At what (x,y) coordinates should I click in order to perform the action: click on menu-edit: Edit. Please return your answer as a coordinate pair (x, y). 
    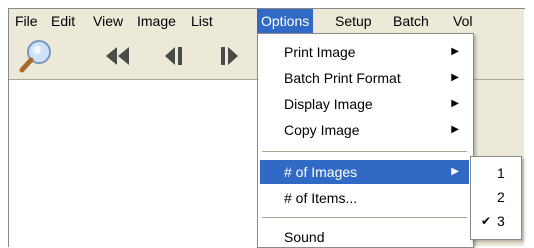
    Looking at the image, I should click on (63, 21).